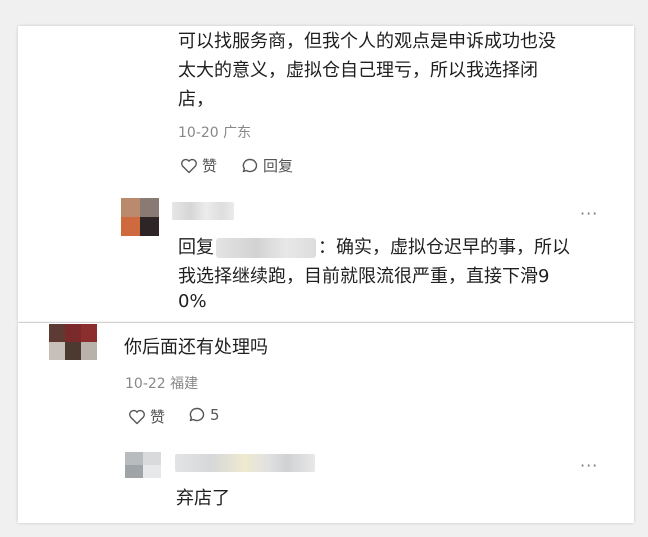 The height and width of the screenshot is (537, 648). I want to click on comment-meta: 10-20 广东, so click(214, 132).